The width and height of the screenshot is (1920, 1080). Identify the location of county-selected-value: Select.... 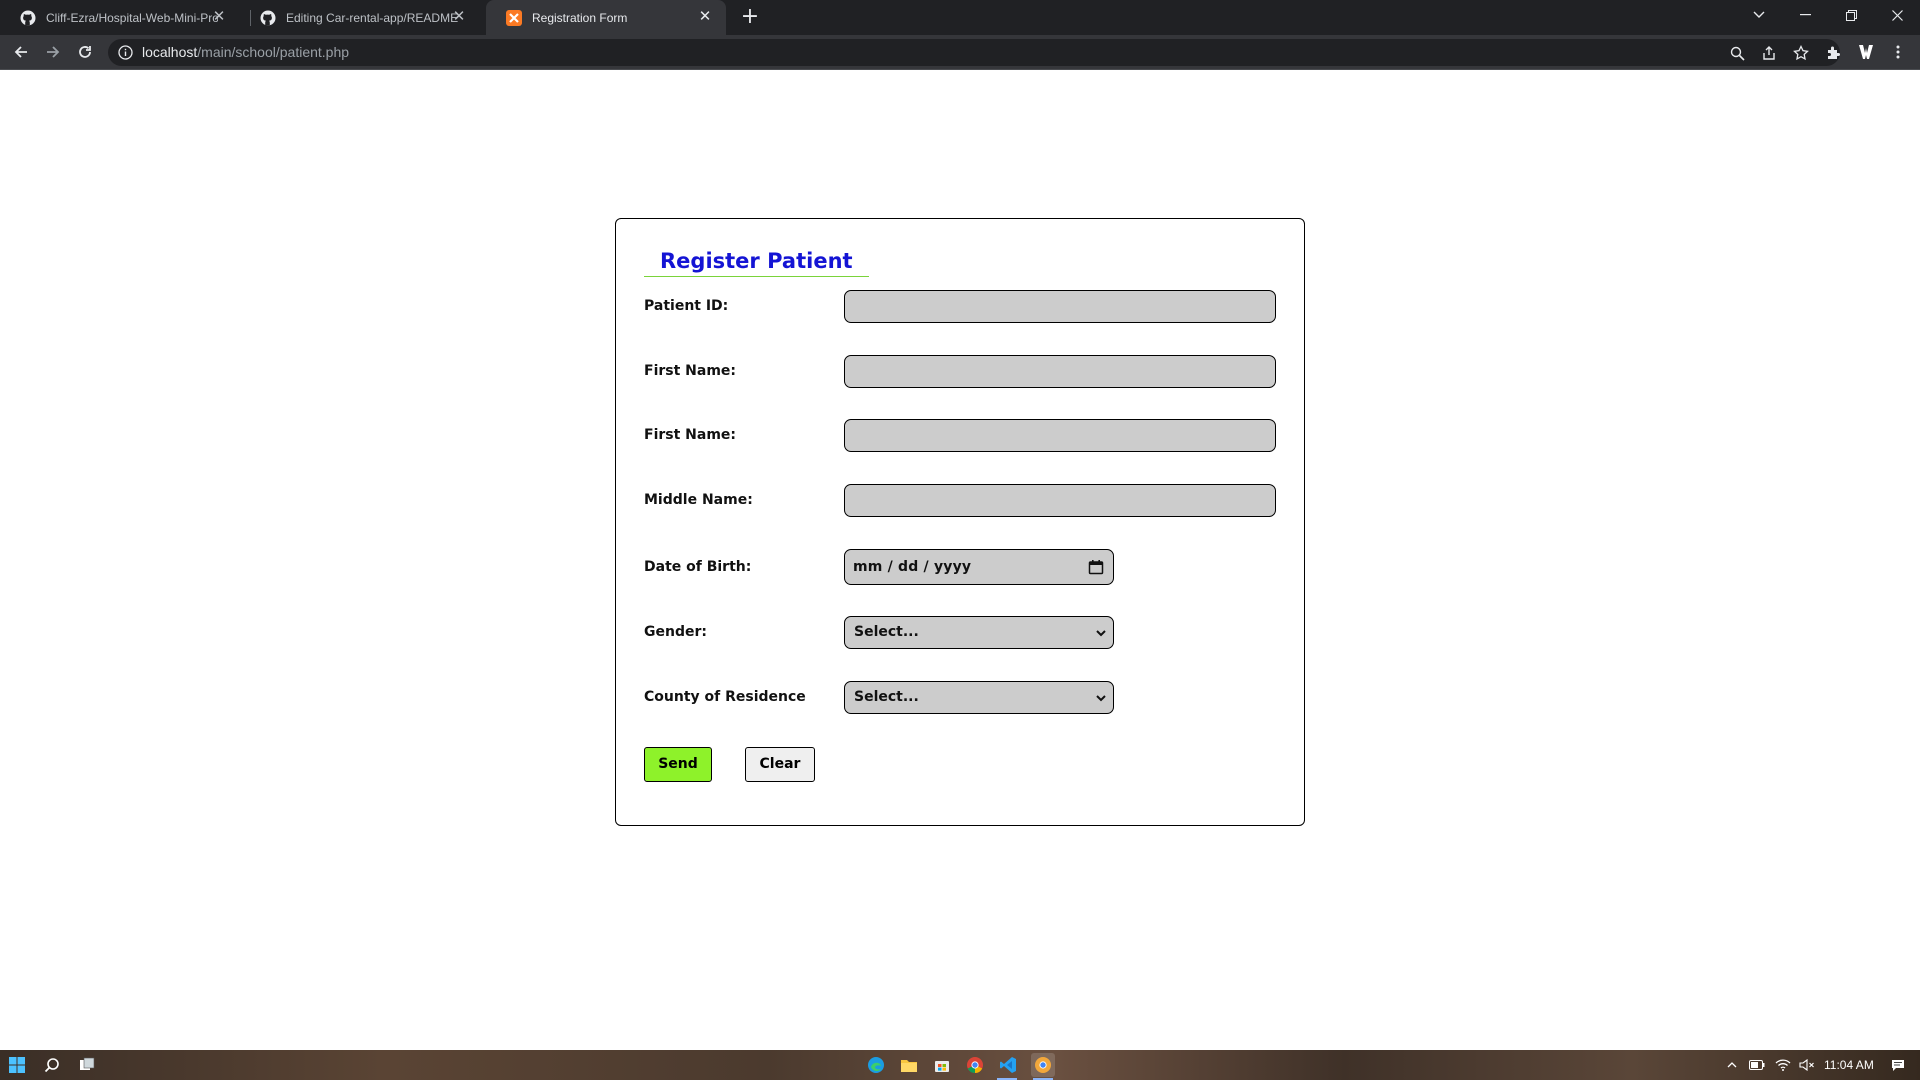
(886, 697).